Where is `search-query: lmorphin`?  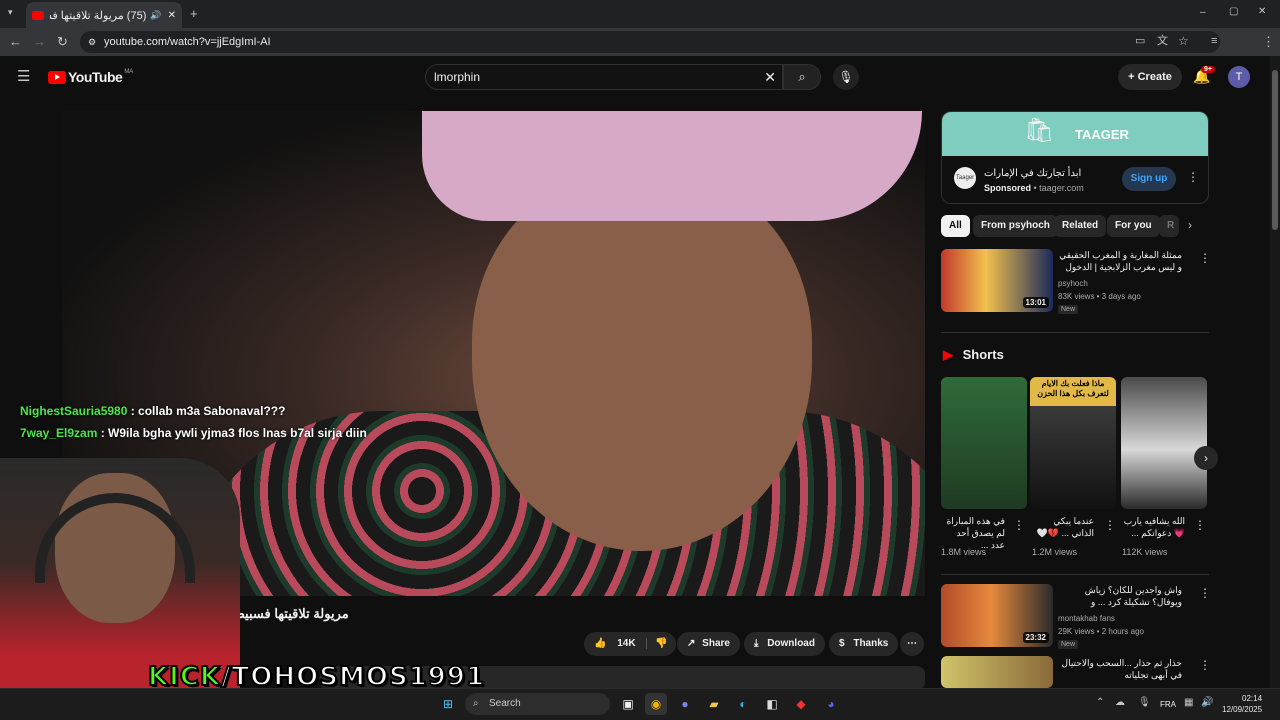
search-query: lmorphin is located at coordinates (457, 77).